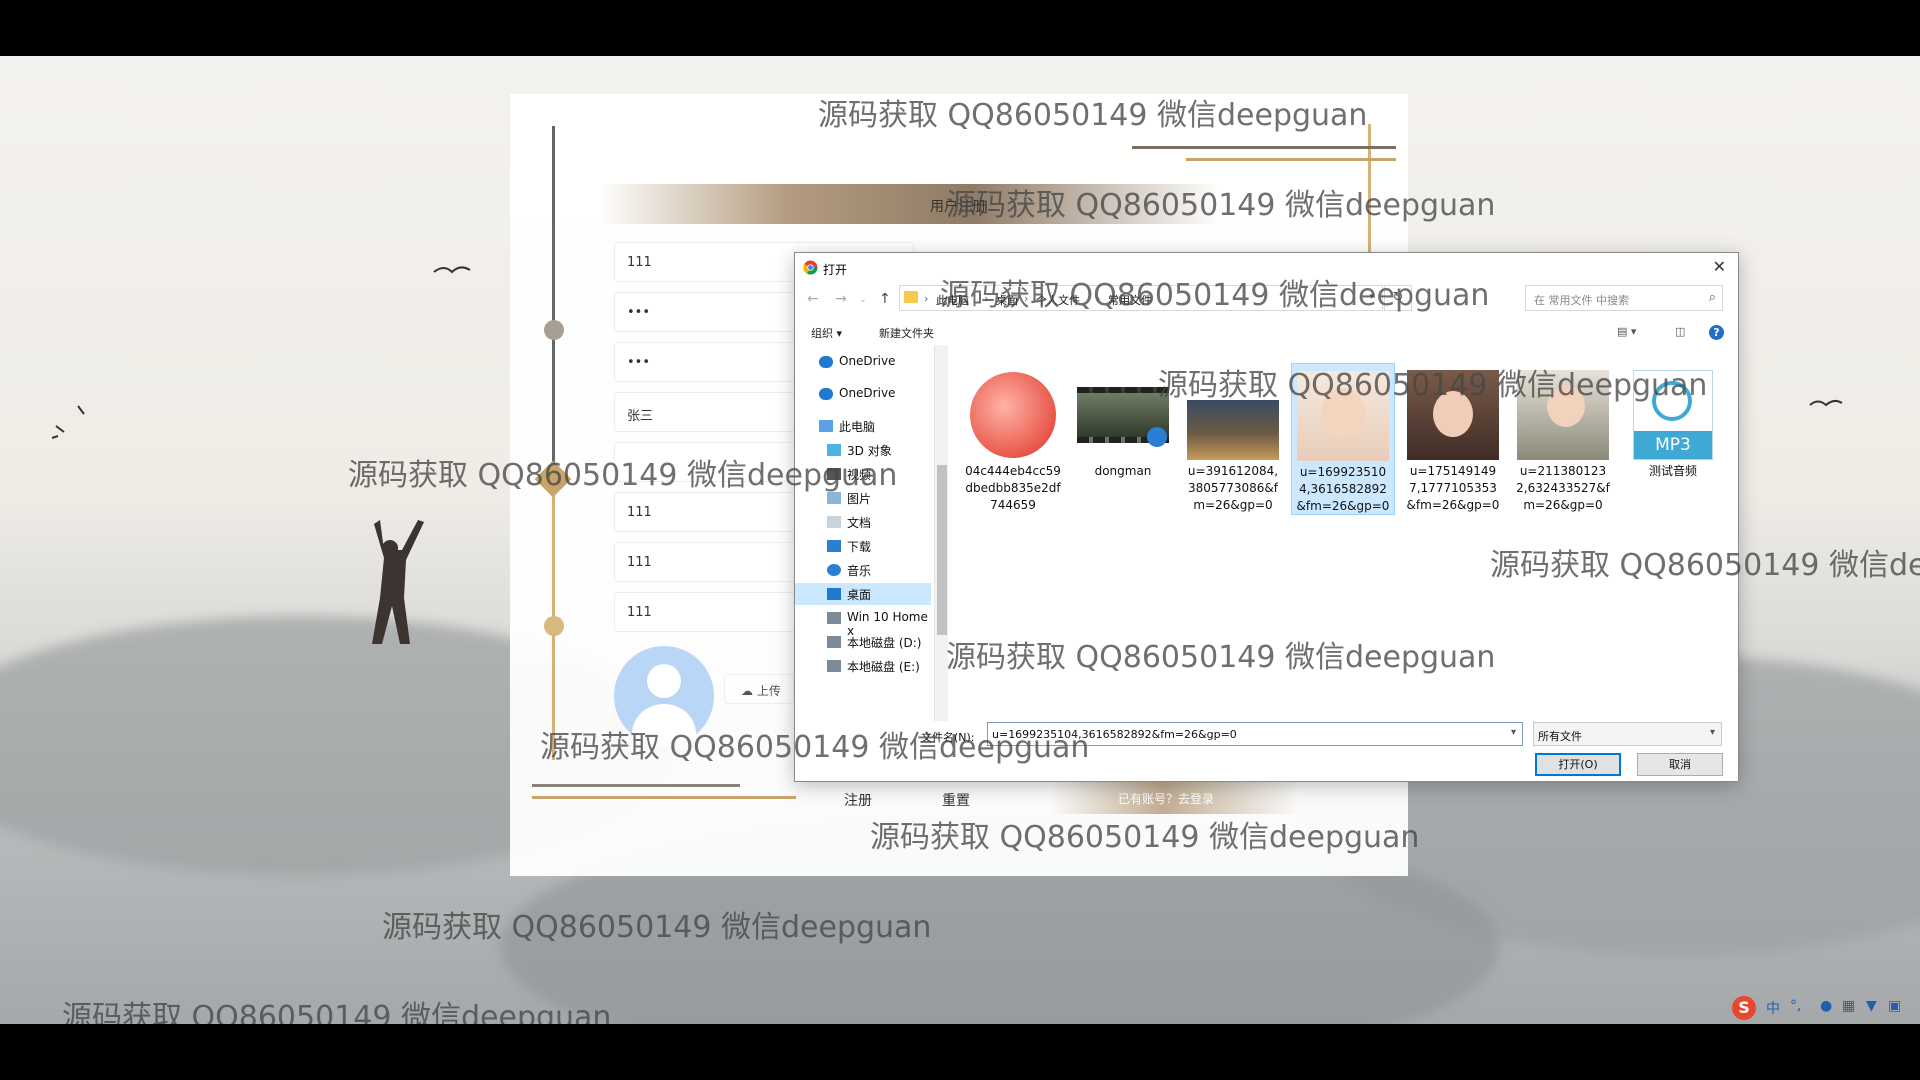 This screenshot has height=1080, width=1920. I want to click on cancel-button: 取消, so click(1680, 764).